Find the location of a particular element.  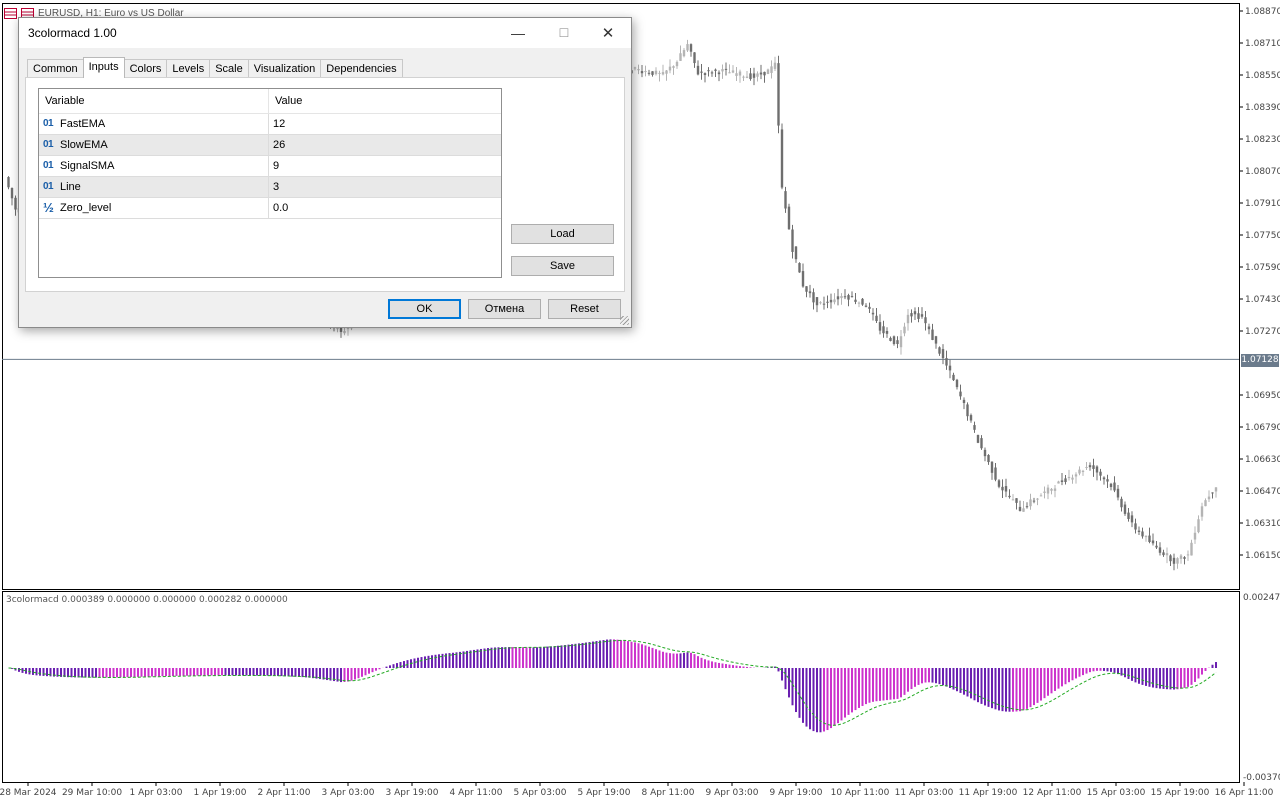

y-tick-label: 1.06310 is located at coordinates (1262, 524).